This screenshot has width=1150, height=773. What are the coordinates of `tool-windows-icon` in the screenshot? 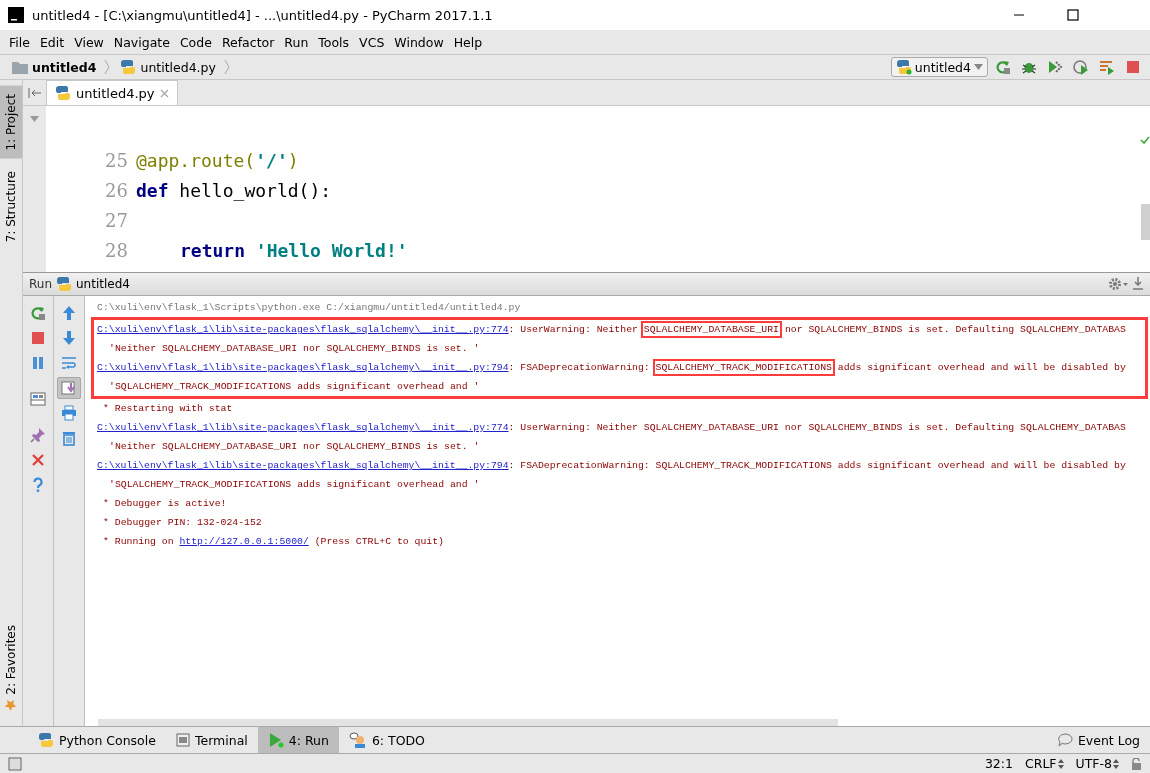 It's located at (15, 763).